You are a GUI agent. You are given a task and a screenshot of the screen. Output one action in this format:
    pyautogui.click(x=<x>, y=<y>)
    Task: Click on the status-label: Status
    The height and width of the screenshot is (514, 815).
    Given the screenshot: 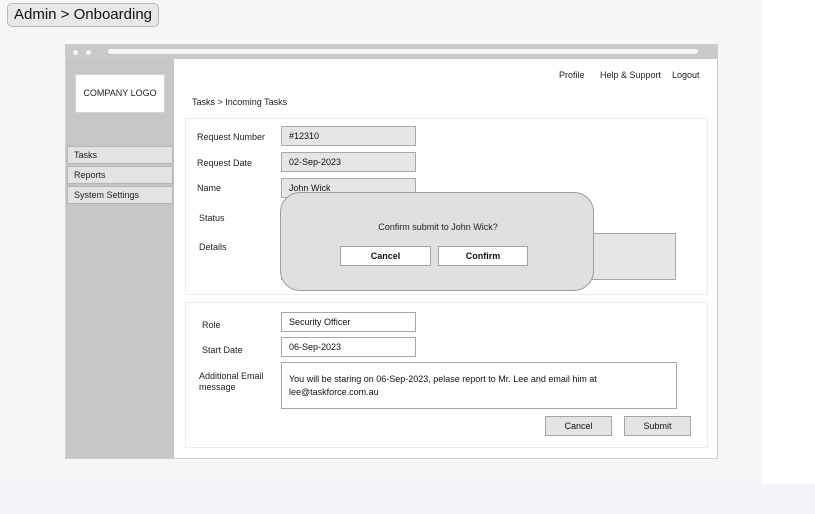 What is the action you would take?
    pyautogui.click(x=212, y=218)
    